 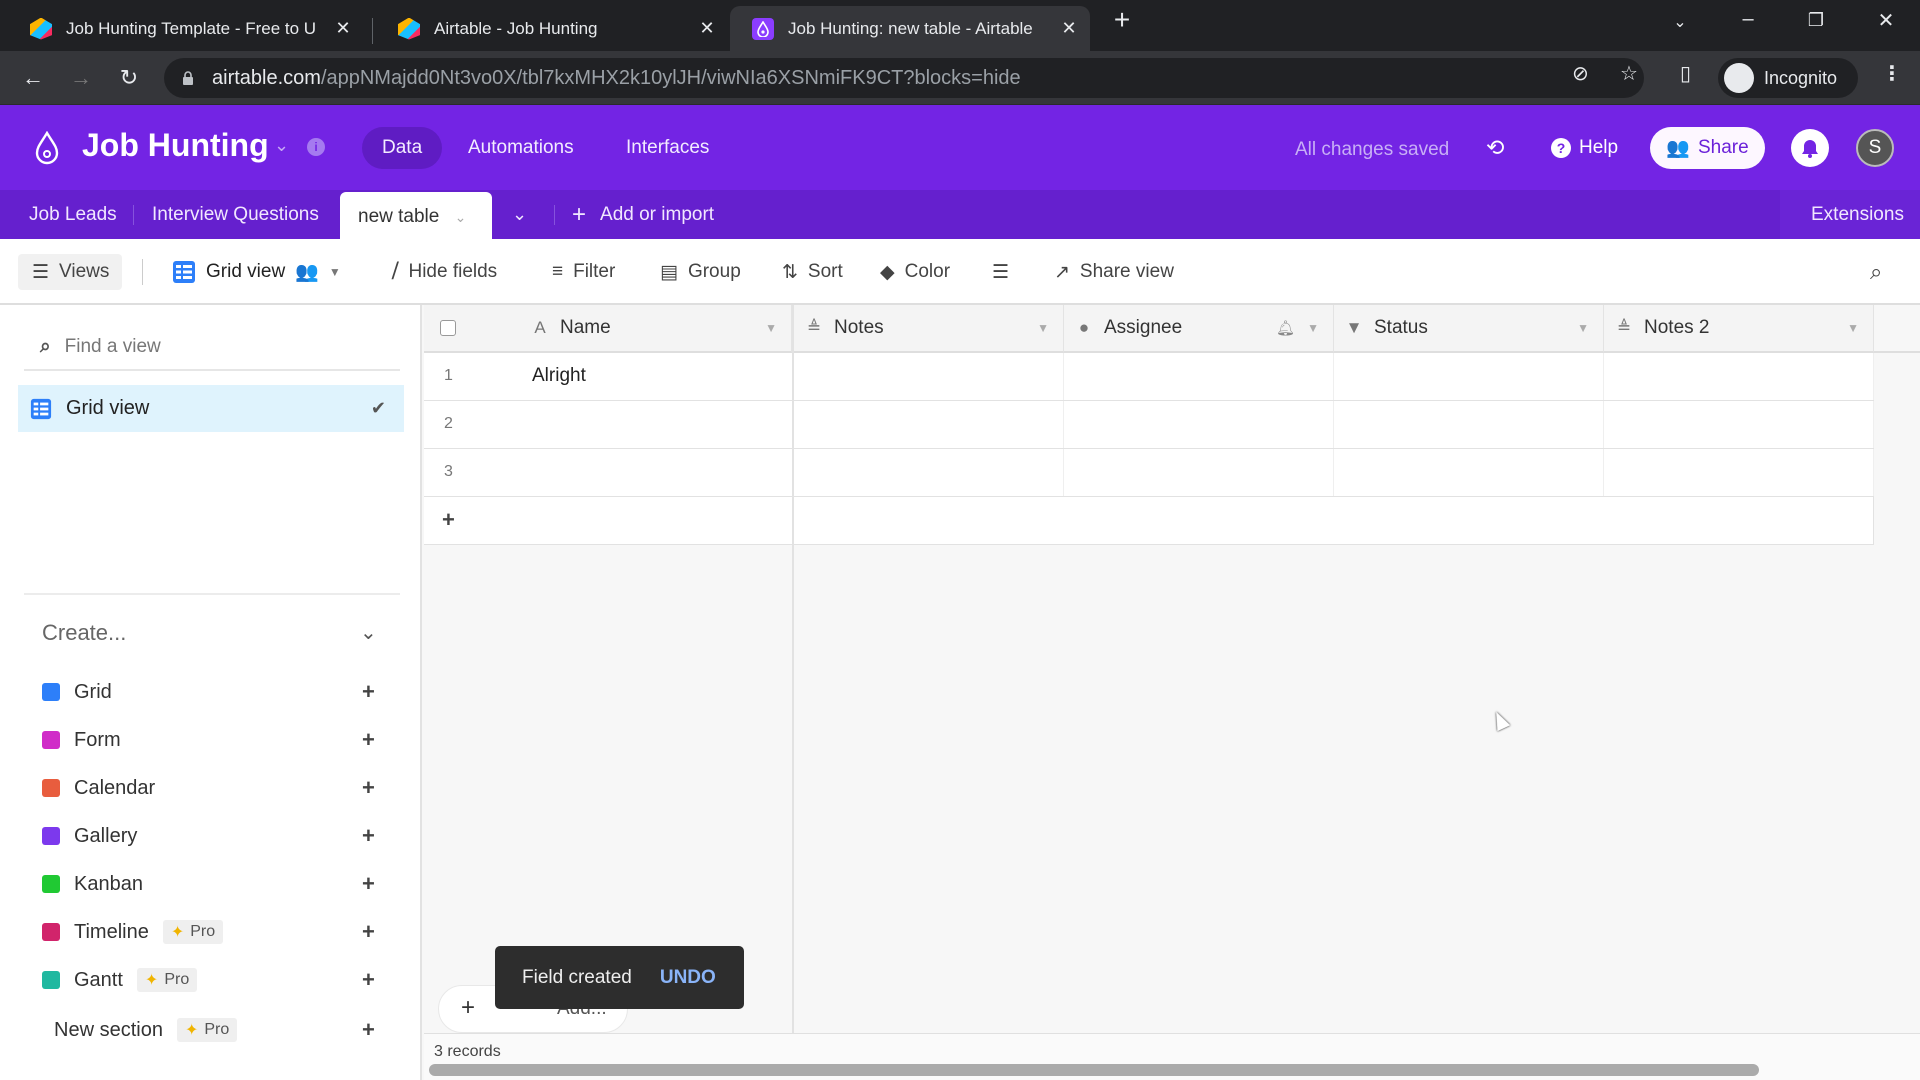 What do you see at coordinates (1707, 148) in the screenshot?
I see `share-button: 👥 Share` at bounding box center [1707, 148].